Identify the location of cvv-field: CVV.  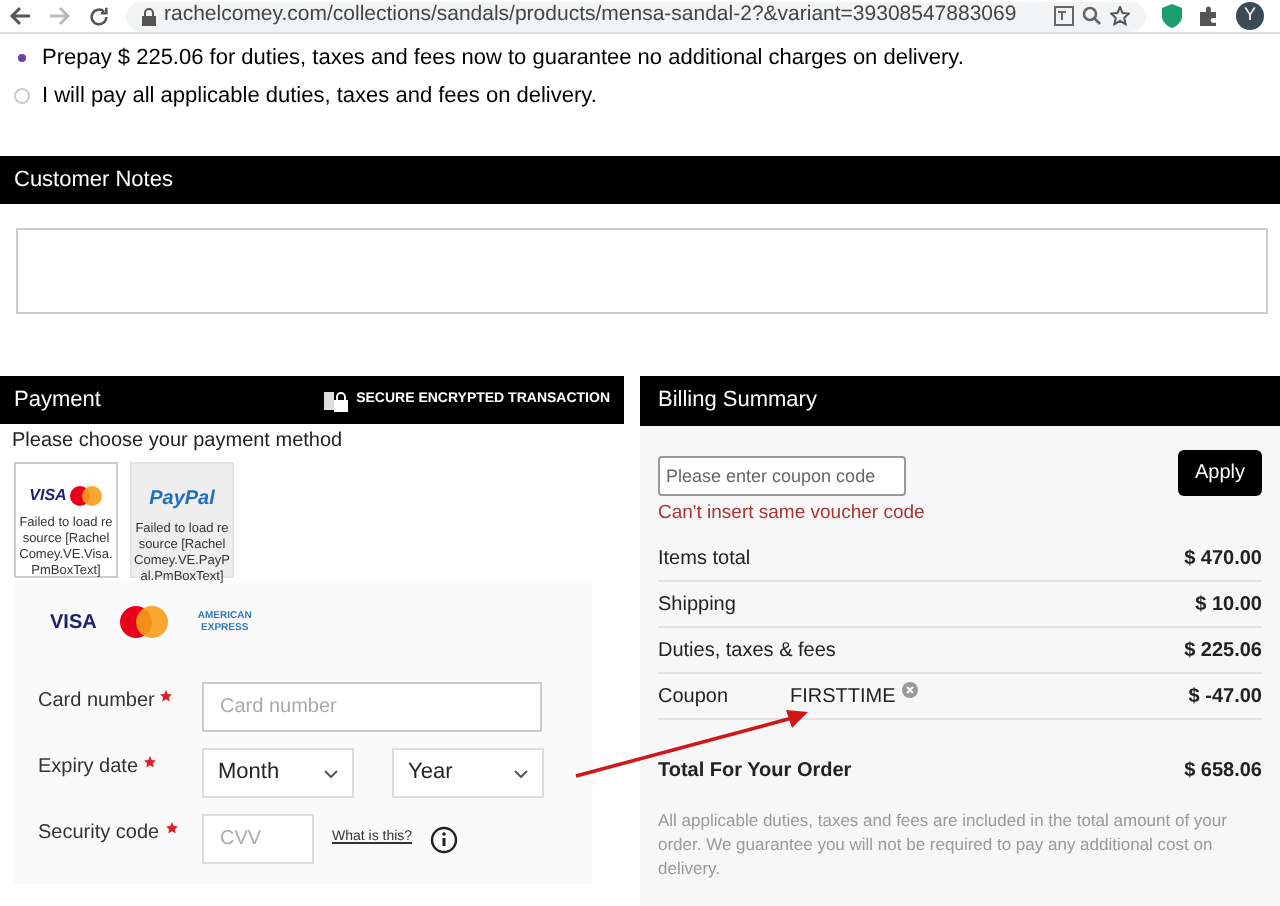
(258, 839).